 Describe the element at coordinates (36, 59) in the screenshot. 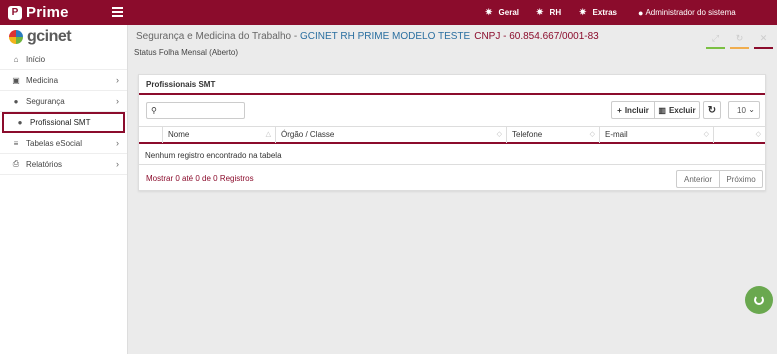

I see `sidebar-item-label: Início` at that location.